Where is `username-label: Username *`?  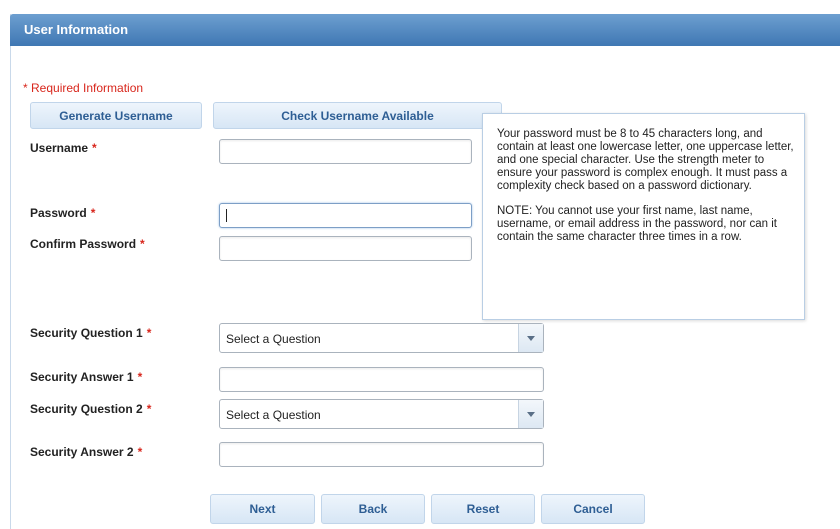 username-label: Username * is located at coordinates (63, 148).